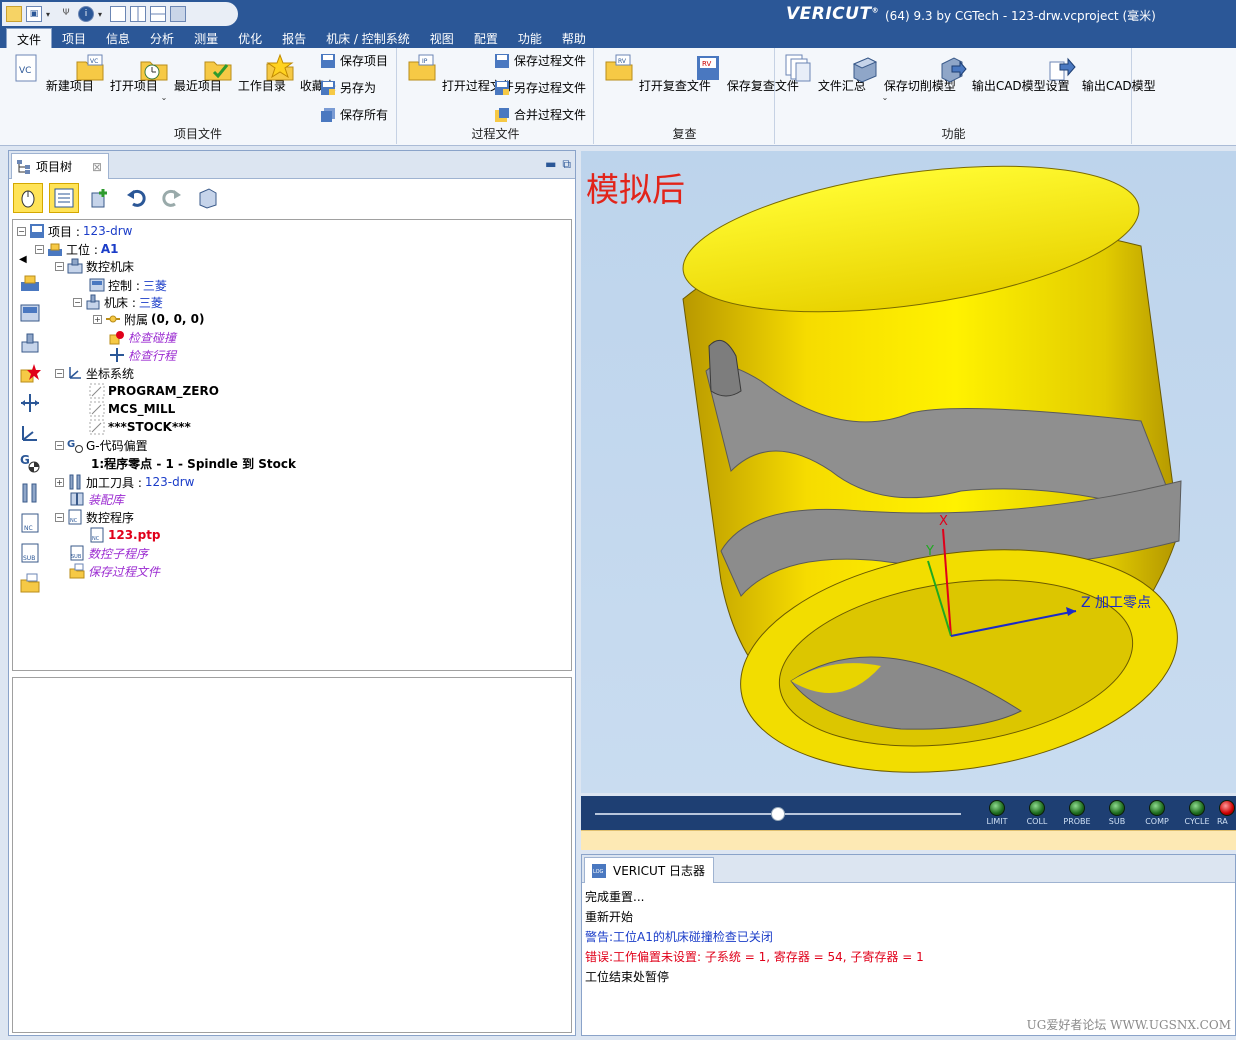 Image resolution: width=1236 pixels, height=1040 pixels. I want to click on layout-vertical-icon, so click(138, 14).